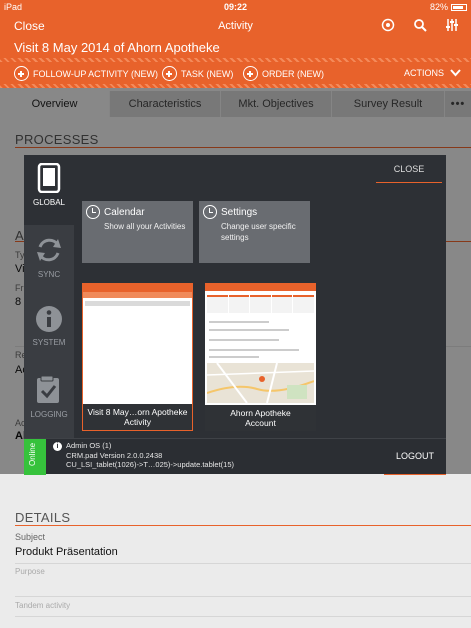 The height and width of the screenshot is (628, 471). What do you see at coordinates (48, 389) in the screenshot?
I see `checklist-icon` at bounding box center [48, 389].